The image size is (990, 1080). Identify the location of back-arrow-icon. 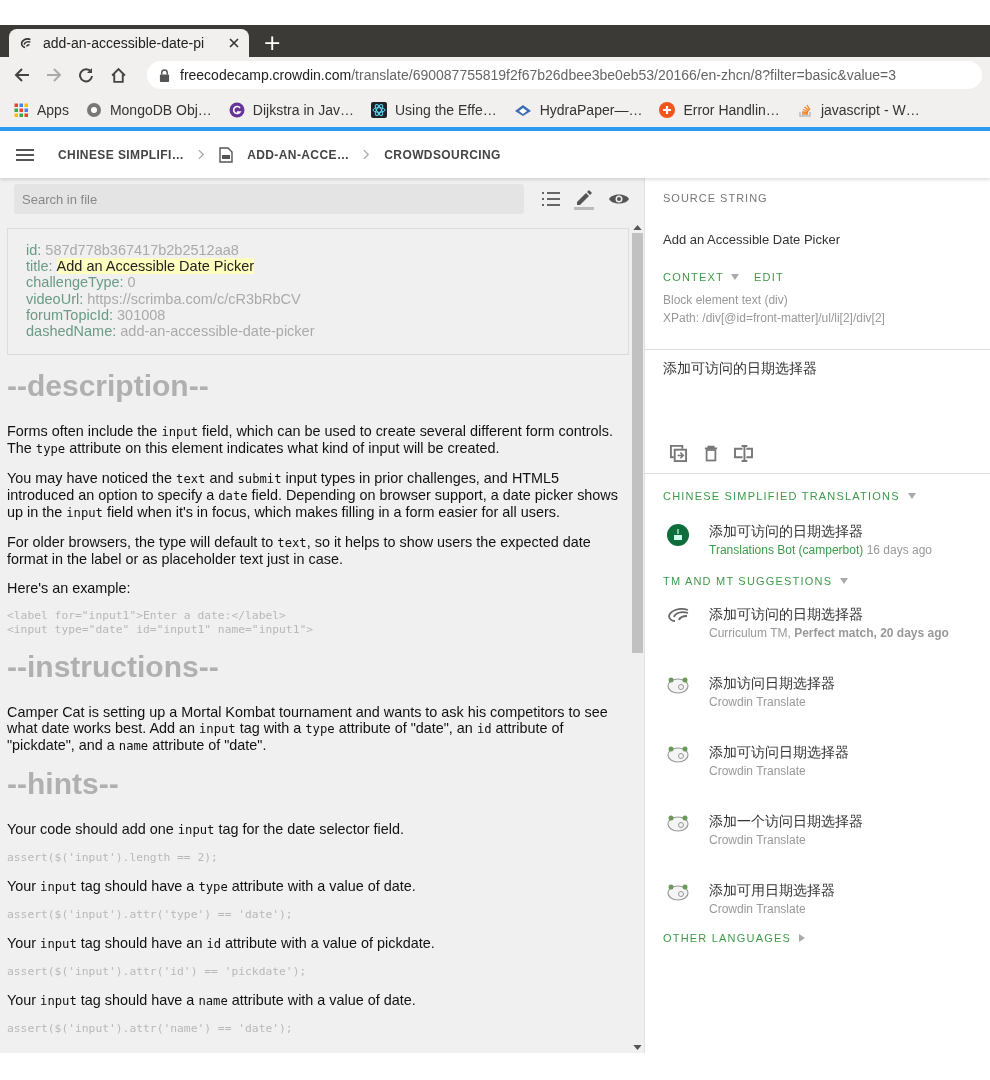
(22, 75).